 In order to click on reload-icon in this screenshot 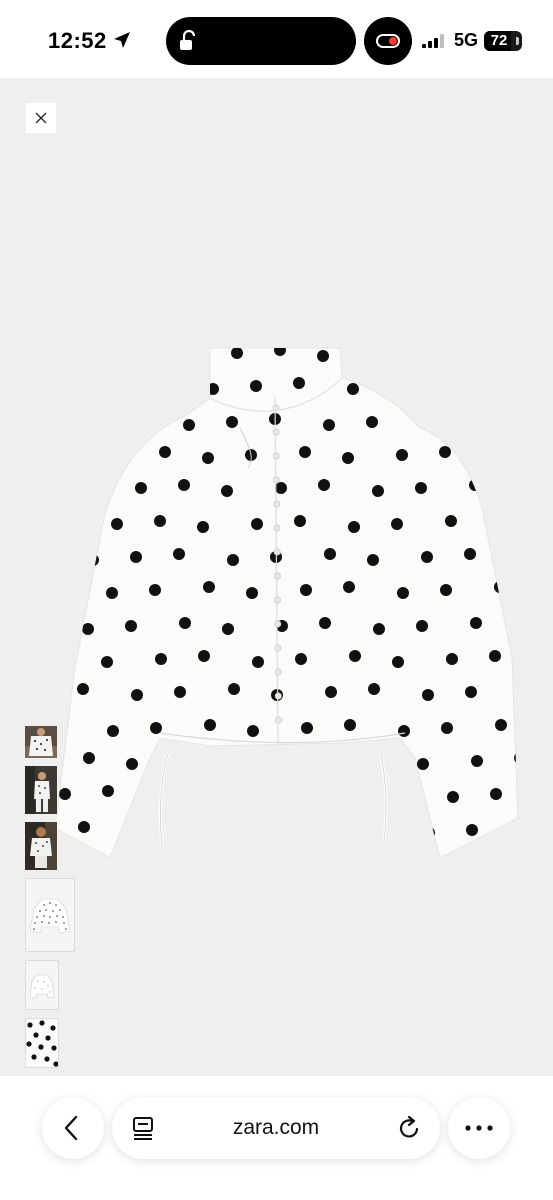, I will do `click(410, 1130)`.